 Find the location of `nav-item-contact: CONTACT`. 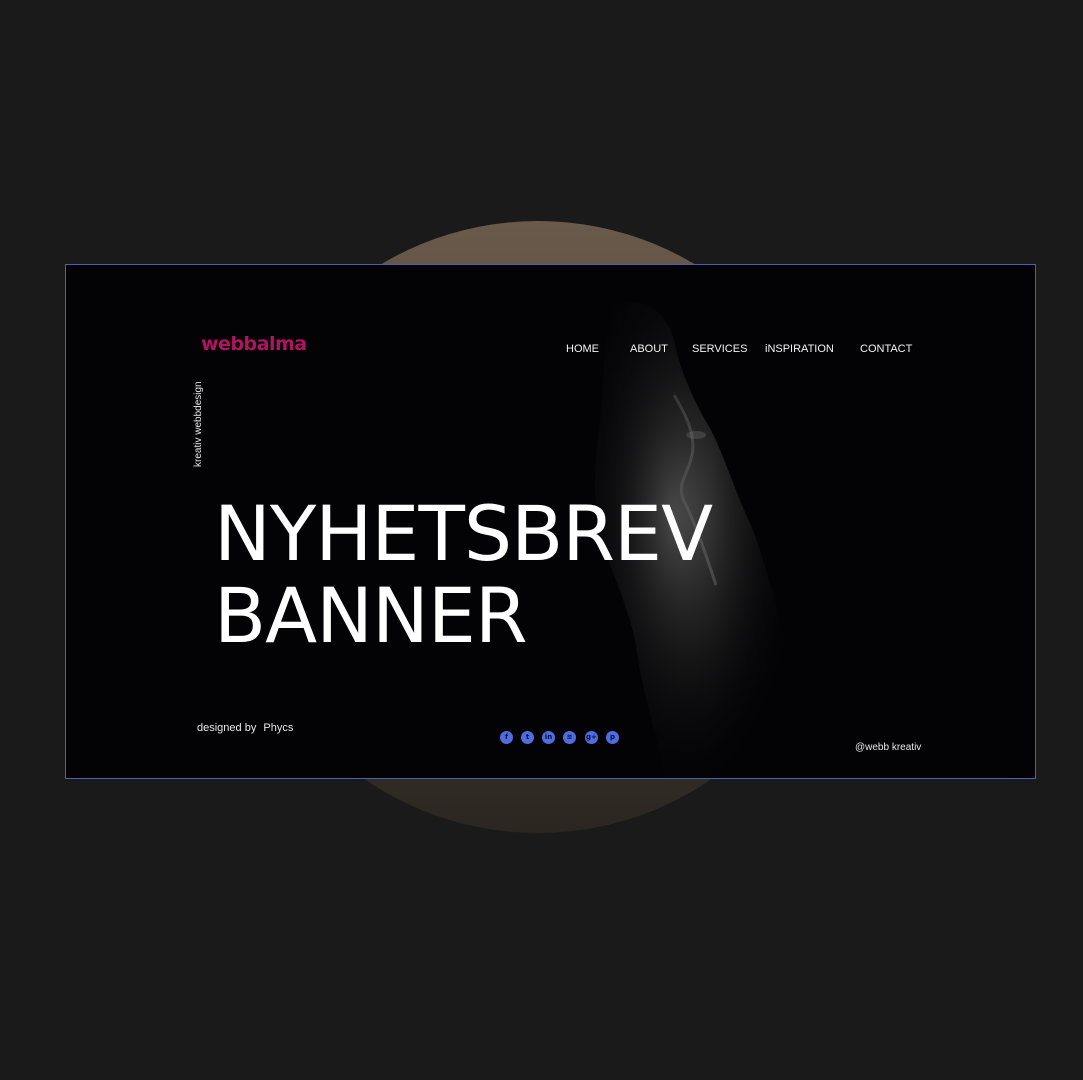

nav-item-contact: CONTACT is located at coordinates (886, 349).